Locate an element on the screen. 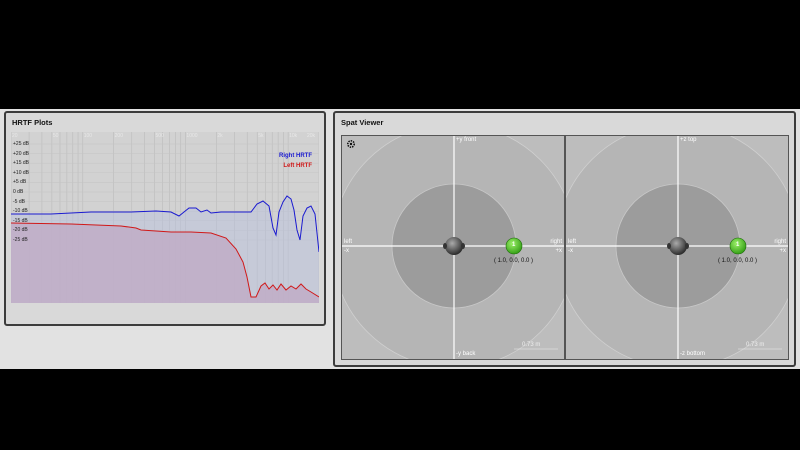  hrtf-y-tick-label: -5 dB is located at coordinates (19, 201).